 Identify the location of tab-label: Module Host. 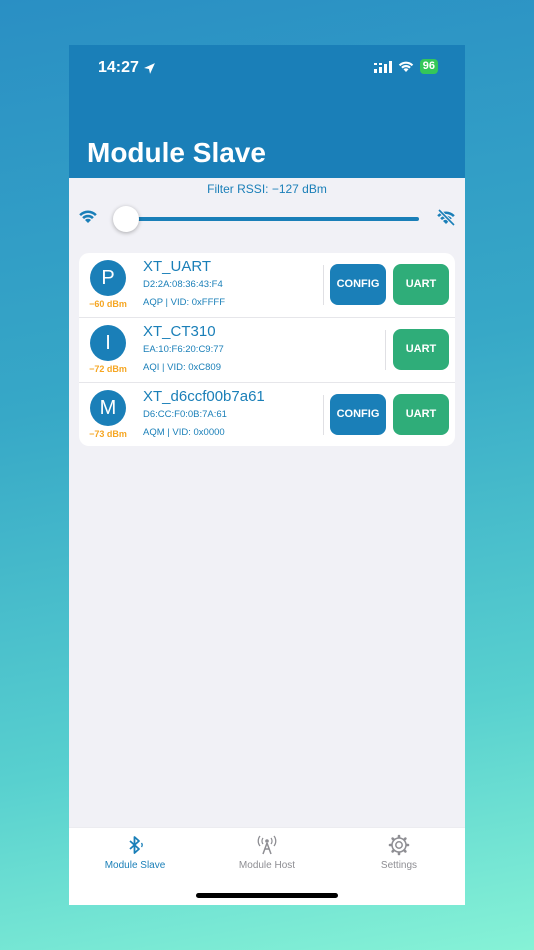
(267, 865).